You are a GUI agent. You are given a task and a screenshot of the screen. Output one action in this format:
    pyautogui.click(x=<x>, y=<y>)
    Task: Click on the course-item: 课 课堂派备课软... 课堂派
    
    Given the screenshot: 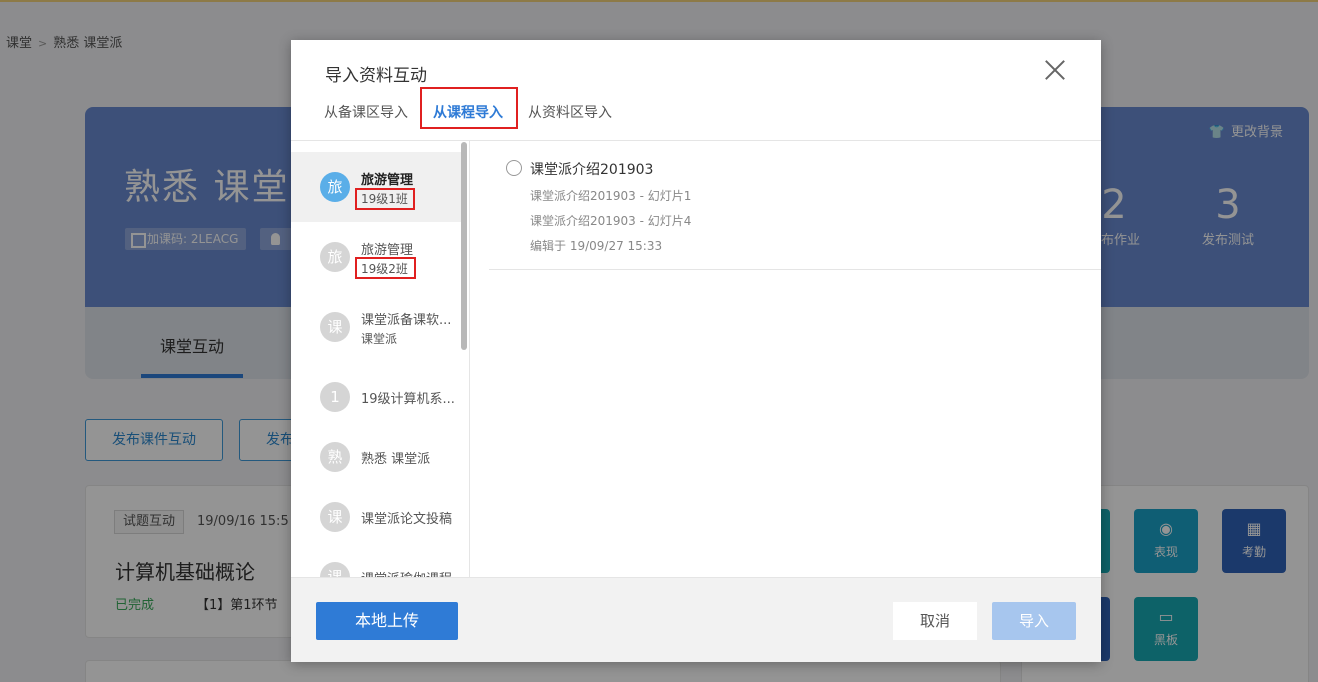 What is the action you would take?
    pyautogui.click(x=376, y=327)
    